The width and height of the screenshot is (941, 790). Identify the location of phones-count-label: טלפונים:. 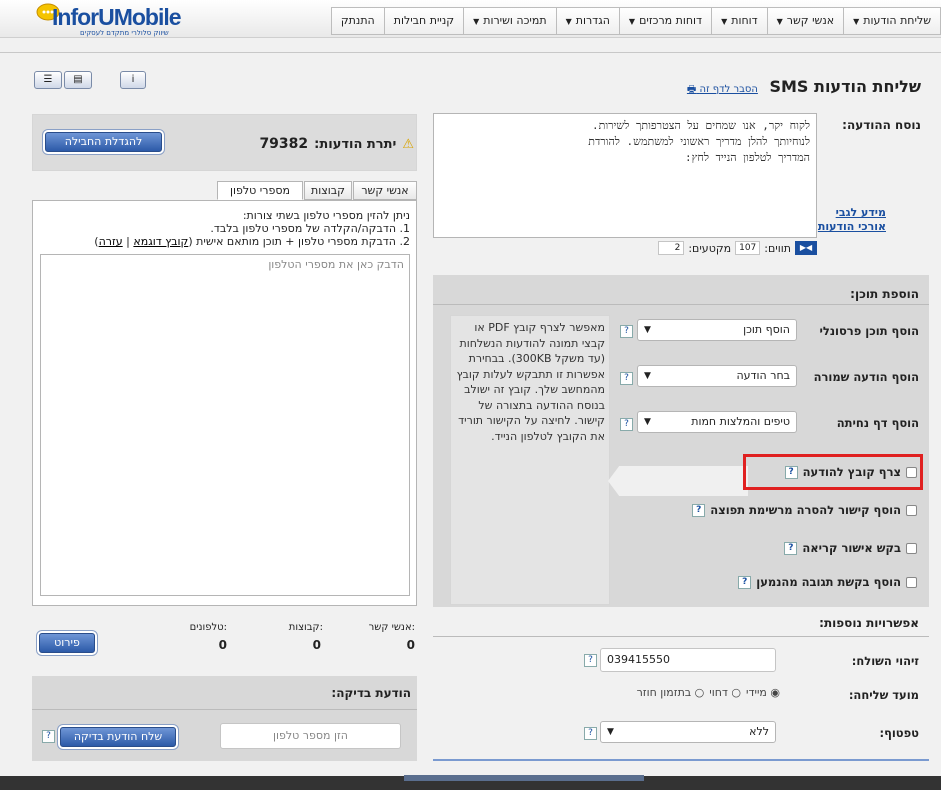
(208, 627).